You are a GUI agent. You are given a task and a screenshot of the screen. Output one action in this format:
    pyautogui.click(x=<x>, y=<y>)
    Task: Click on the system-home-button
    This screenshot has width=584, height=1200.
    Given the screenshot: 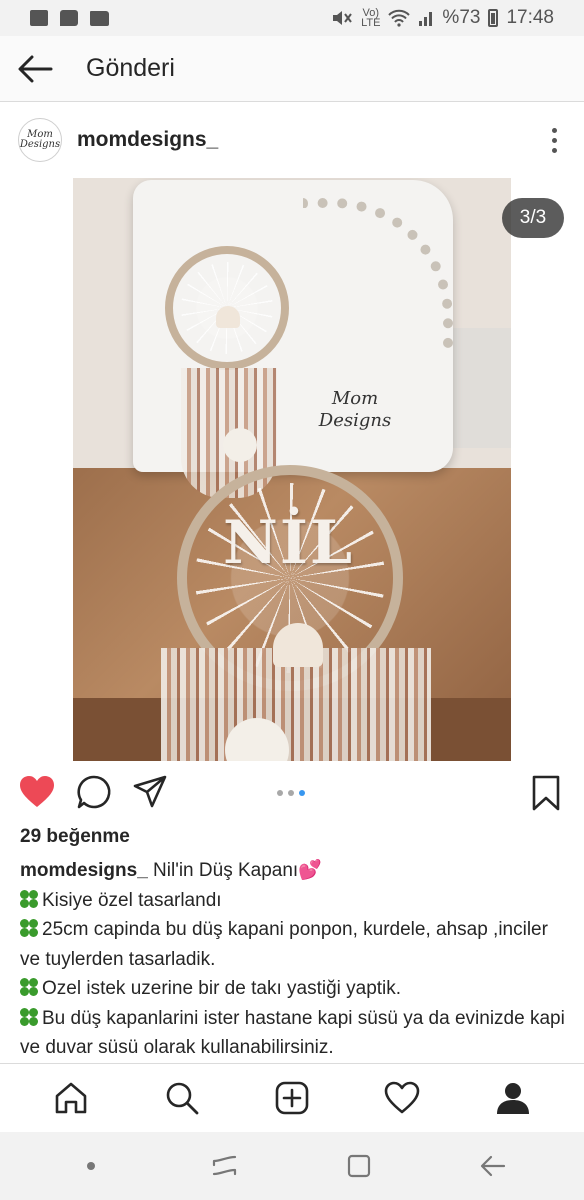 What is the action you would take?
    pyautogui.click(x=359, y=1166)
    